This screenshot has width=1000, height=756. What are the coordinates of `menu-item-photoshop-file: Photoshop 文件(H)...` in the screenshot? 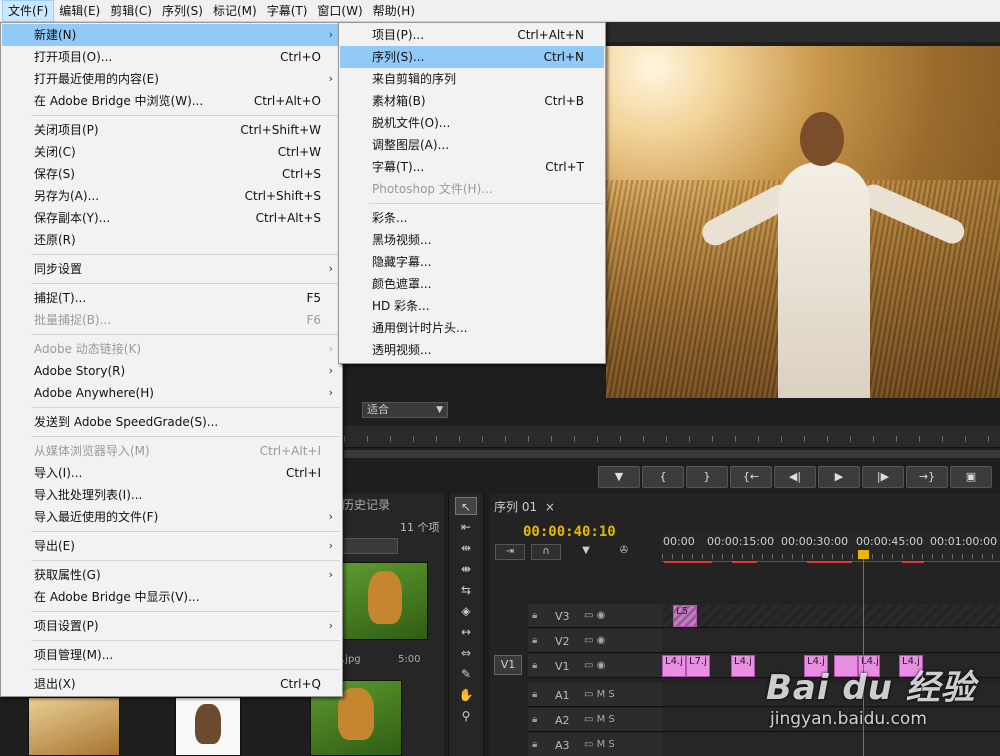 It's located at (472, 189).